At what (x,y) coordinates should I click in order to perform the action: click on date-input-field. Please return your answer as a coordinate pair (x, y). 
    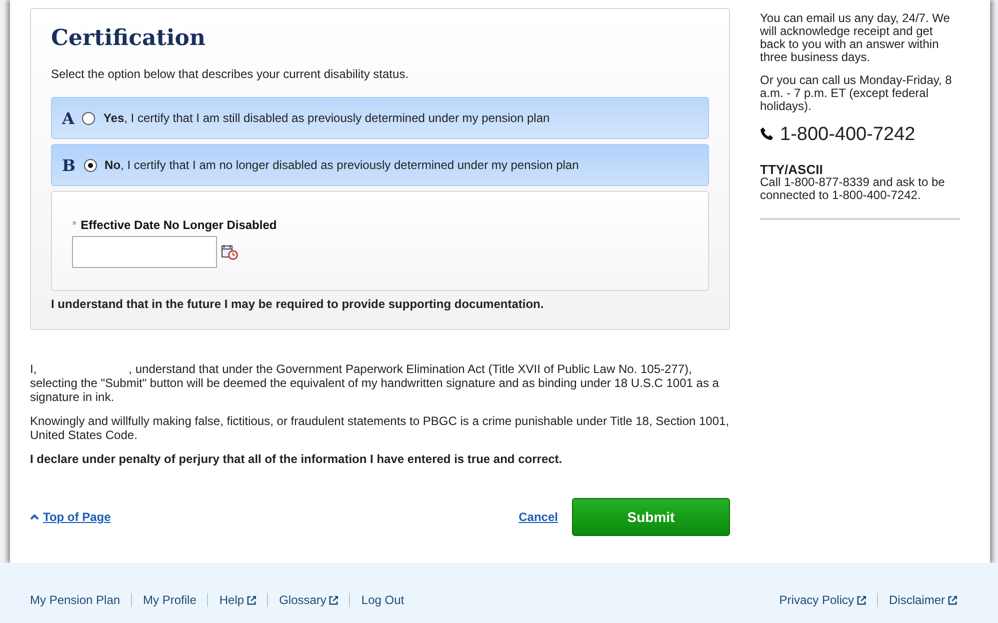
    Looking at the image, I should click on (144, 252).